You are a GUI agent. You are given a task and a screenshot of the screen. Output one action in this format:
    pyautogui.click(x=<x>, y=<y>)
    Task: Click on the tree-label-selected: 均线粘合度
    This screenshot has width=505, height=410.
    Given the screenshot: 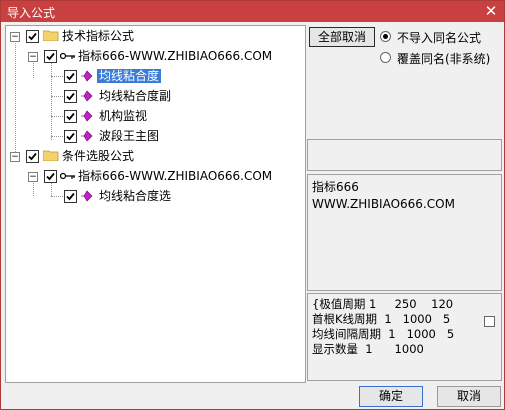 What is the action you would take?
    pyautogui.click(x=129, y=76)
    